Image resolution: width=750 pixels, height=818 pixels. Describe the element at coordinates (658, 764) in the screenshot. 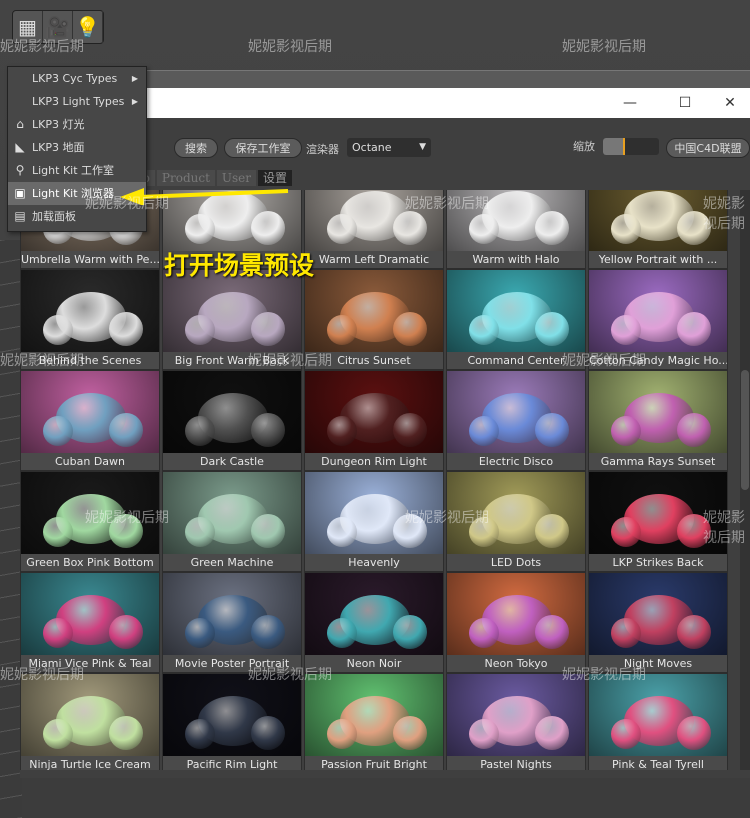

I see `preset-name: Pink & Teal Tyrell` at that location.